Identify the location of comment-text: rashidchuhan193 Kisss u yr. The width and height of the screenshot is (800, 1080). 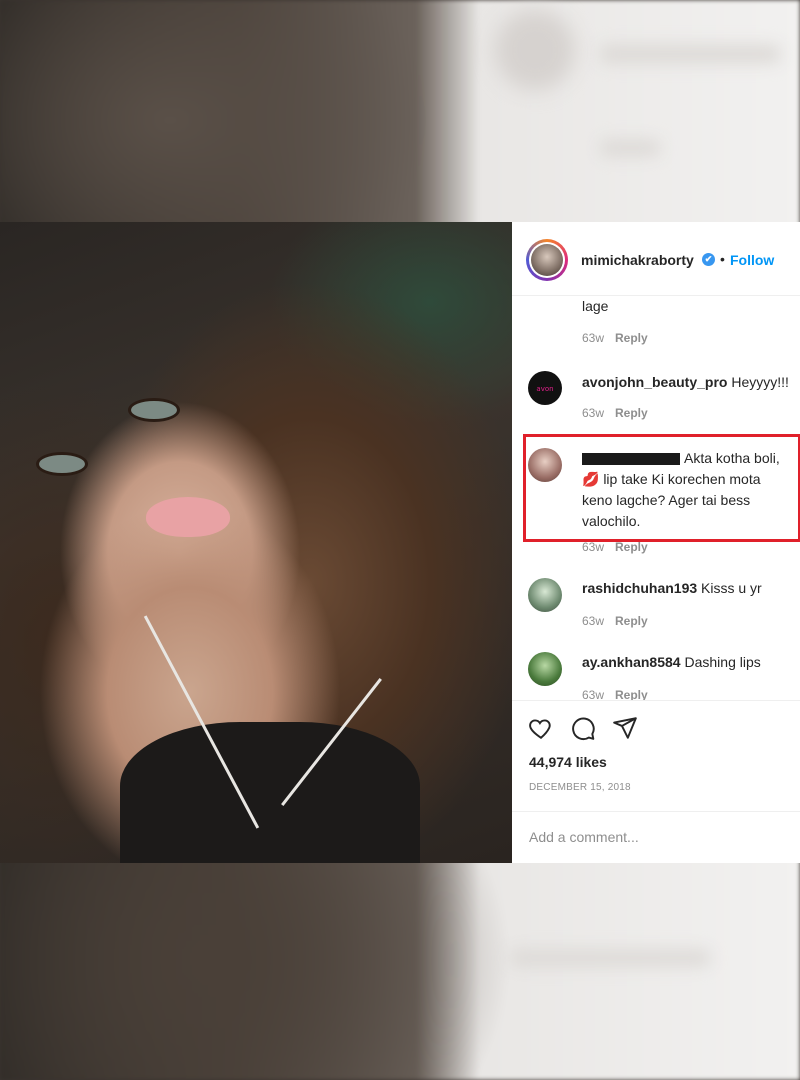
(672, 588).